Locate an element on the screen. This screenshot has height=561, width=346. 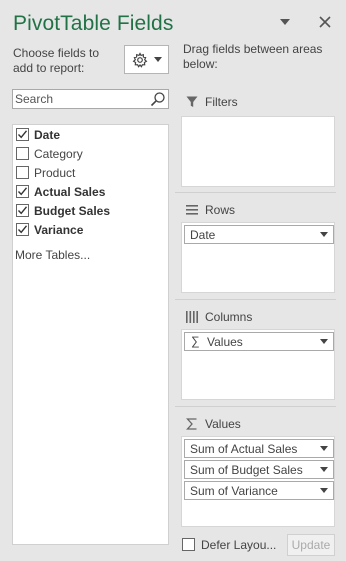
rows-field-date: Date is located at coordinates (259, 234).